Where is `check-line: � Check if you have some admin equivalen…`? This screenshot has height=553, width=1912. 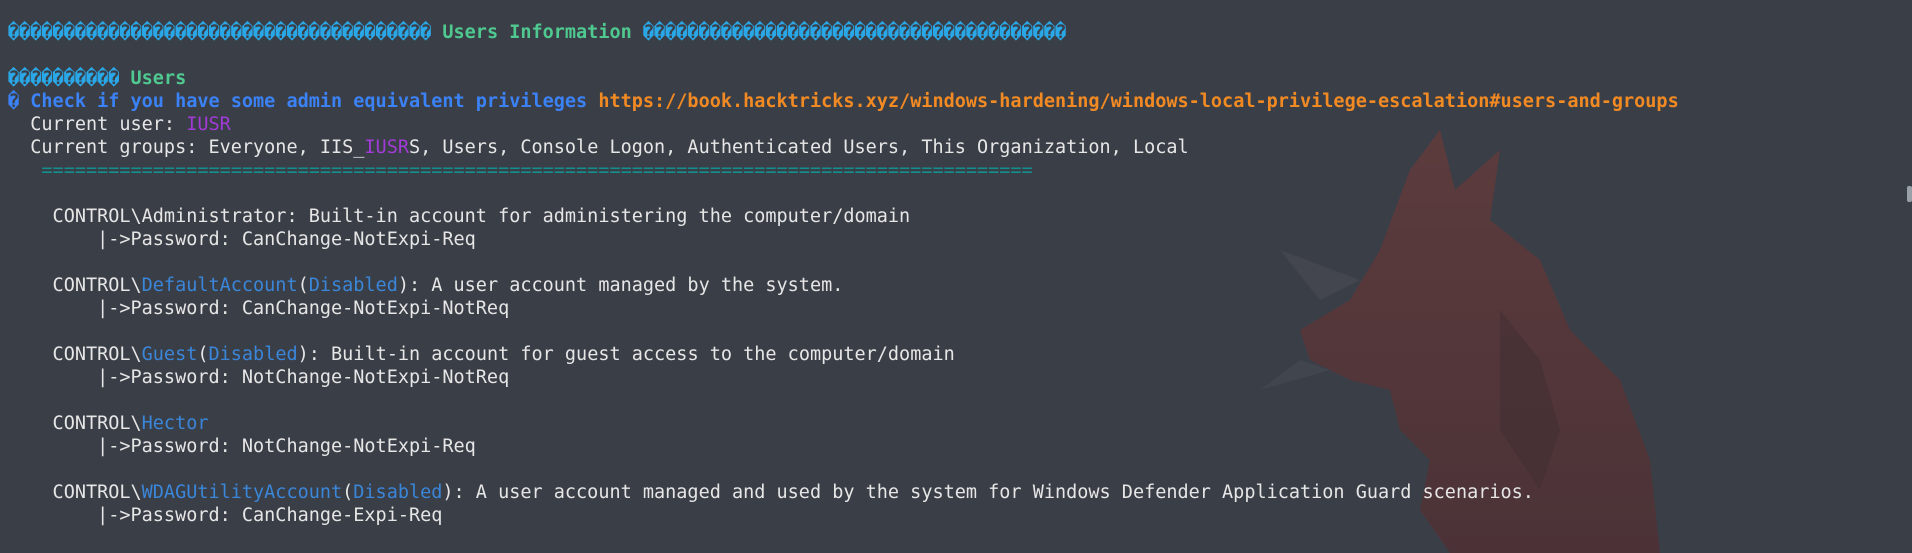 check-line: � Check if you have some admin equivalen… is located at coordinates (960, 101).